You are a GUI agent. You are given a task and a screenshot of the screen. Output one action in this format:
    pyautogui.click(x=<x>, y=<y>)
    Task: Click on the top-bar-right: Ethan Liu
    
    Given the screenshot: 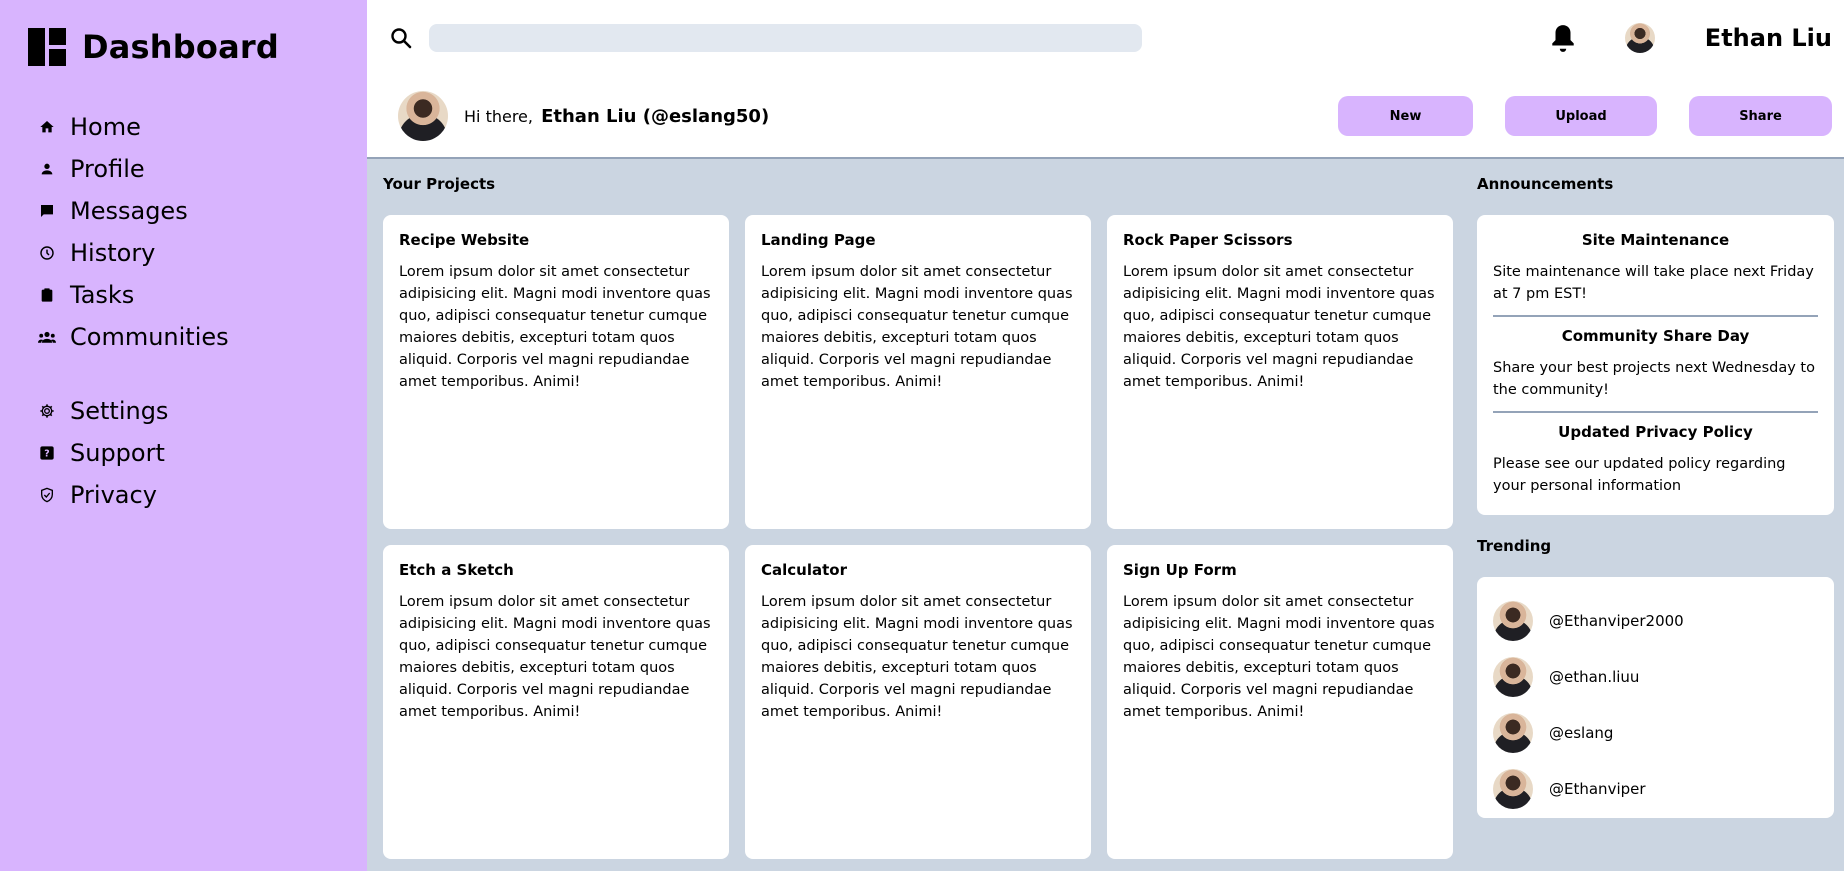 What is the action you would take?
    pyautogui.click(x=1690, y=38)
    